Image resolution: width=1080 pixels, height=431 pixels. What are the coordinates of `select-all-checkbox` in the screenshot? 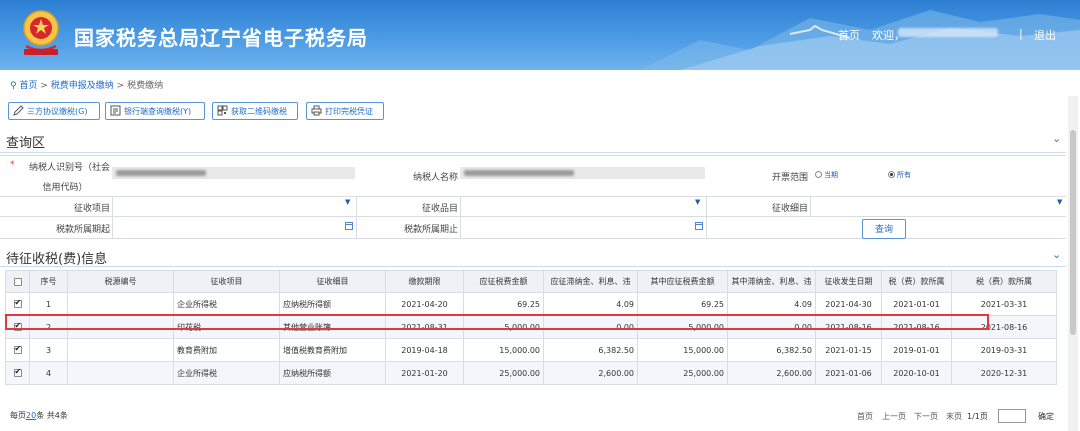 It's located at (17, 281).